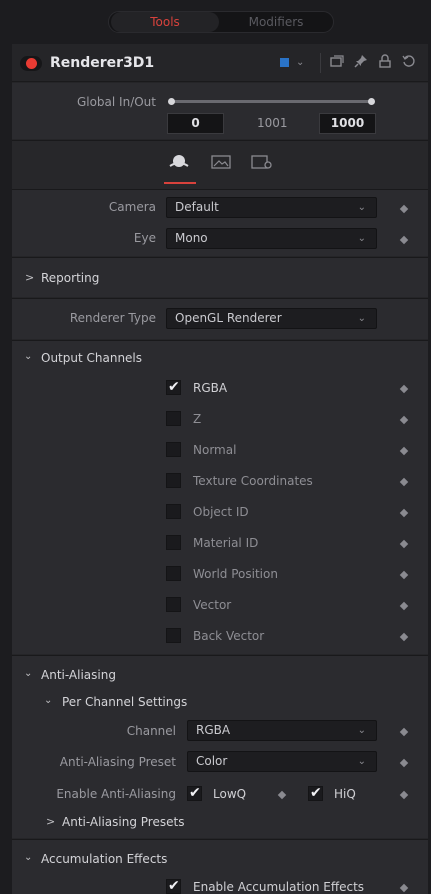  I want to click on rgba-checkbox, so click(173, 387).